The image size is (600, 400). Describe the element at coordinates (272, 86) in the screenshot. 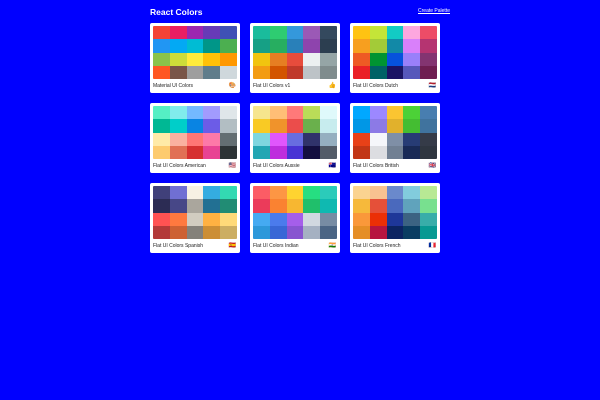

I see `palette-name: Flat UI Colors v1` at that location.